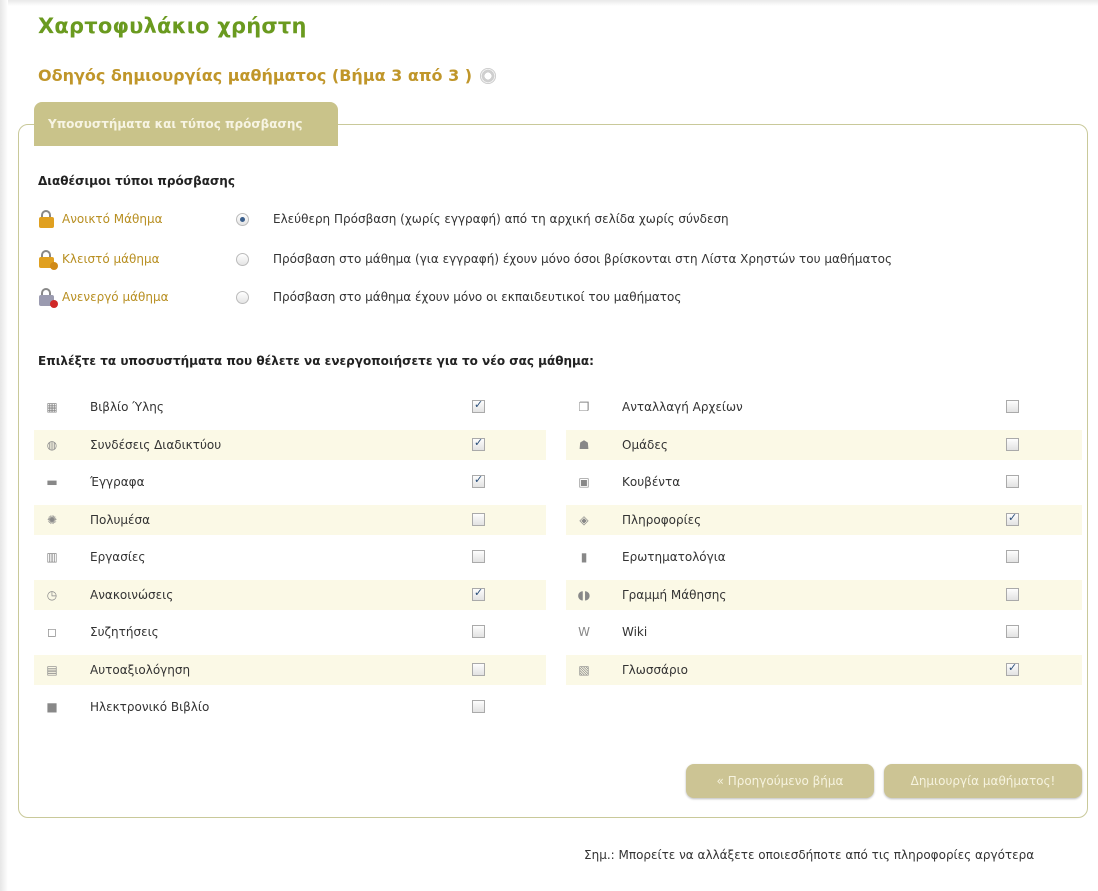 The height and width of the screenshot is (891, 1098). What do you see at coordinates (156, 445) in the screenshot?
I see `module-label: Συνδέσεις Διαδικτύου` at bounding box center [156, 445].